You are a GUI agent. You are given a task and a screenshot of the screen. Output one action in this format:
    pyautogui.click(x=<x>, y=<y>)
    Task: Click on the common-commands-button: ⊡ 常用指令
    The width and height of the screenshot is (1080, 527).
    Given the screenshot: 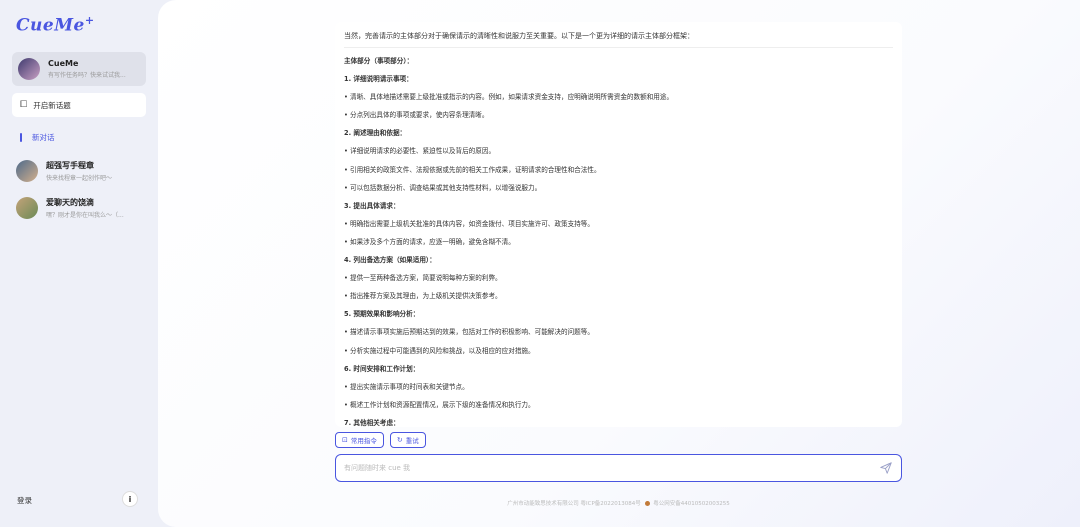 What is the action you would take?
    pyautogui.click(x=359, y=440)
    